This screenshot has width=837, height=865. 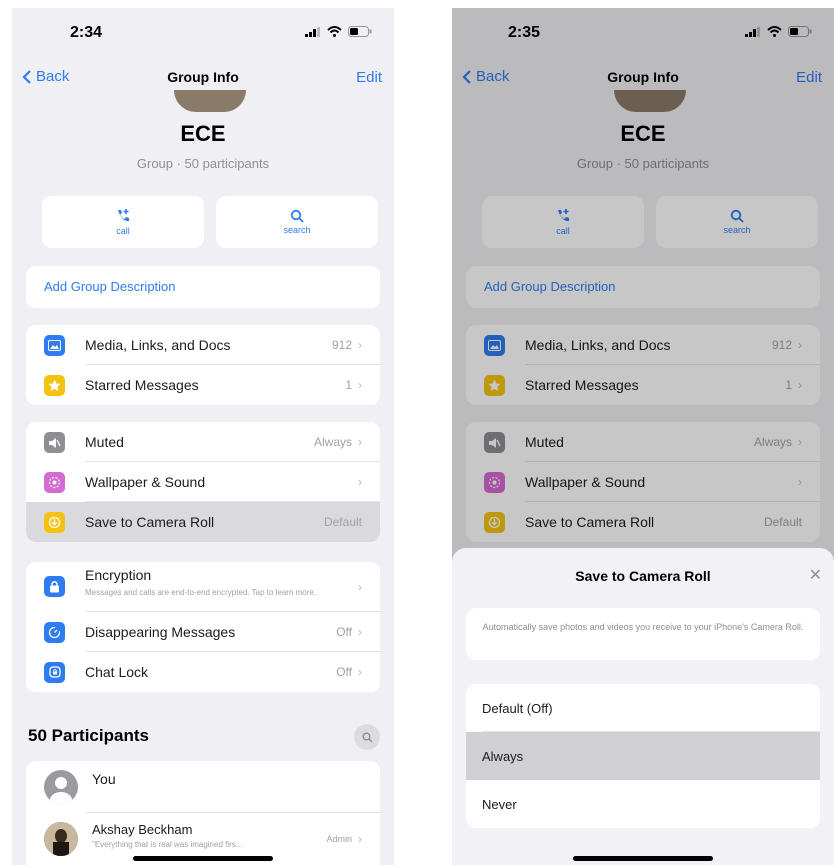 I want to click on participant-row: You, so click(x=203, y=787).